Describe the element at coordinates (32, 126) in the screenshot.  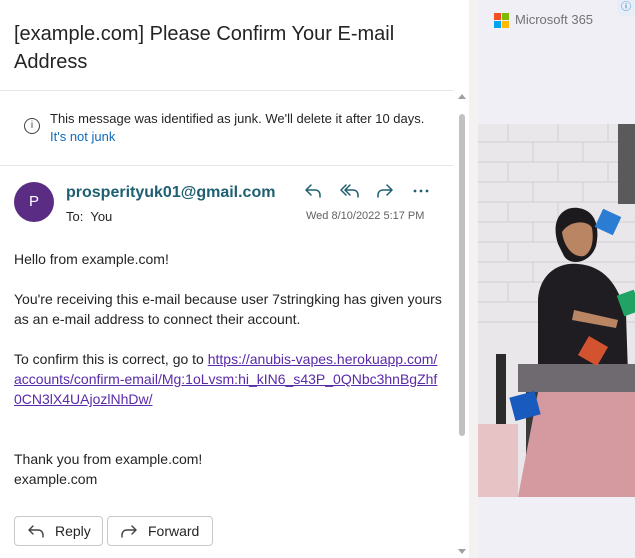
I see `info-icon: i` at that location.